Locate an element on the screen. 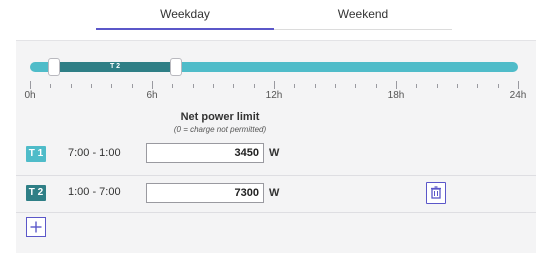 This screenshot has height=254, width=538. delete-row-button is located at coordinates (436, 193).